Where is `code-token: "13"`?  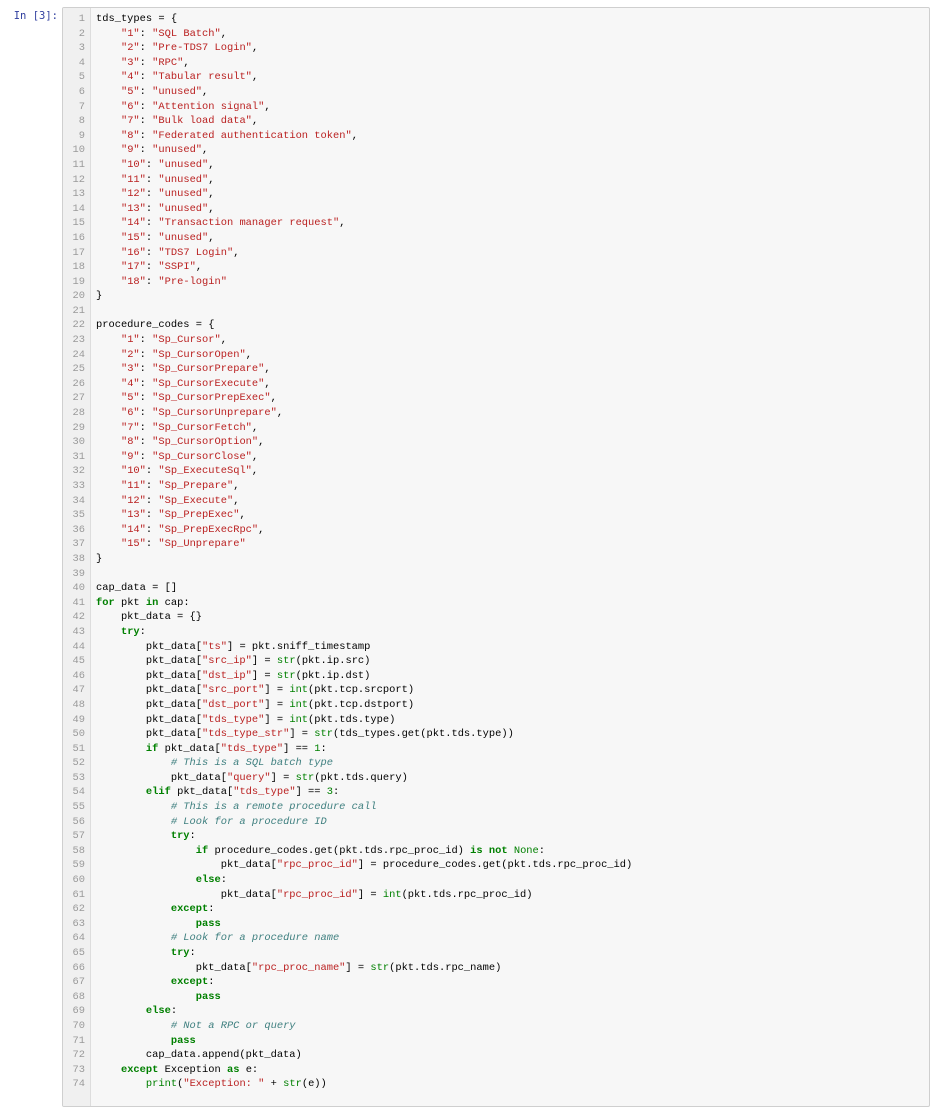
code-token: "13" is located at coordinates (133, 208).